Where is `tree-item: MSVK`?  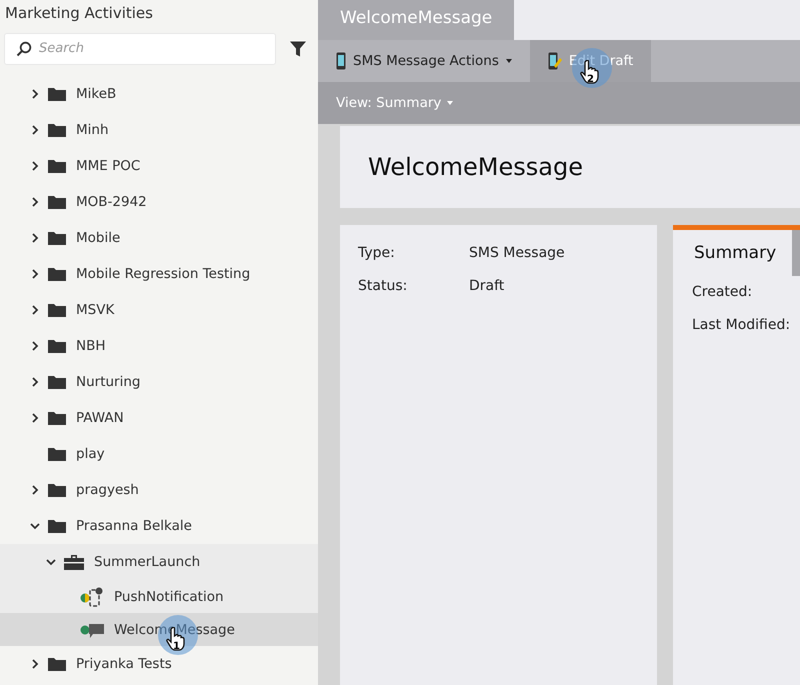 tree-item: MSVK is located at coordinates (95, 310).